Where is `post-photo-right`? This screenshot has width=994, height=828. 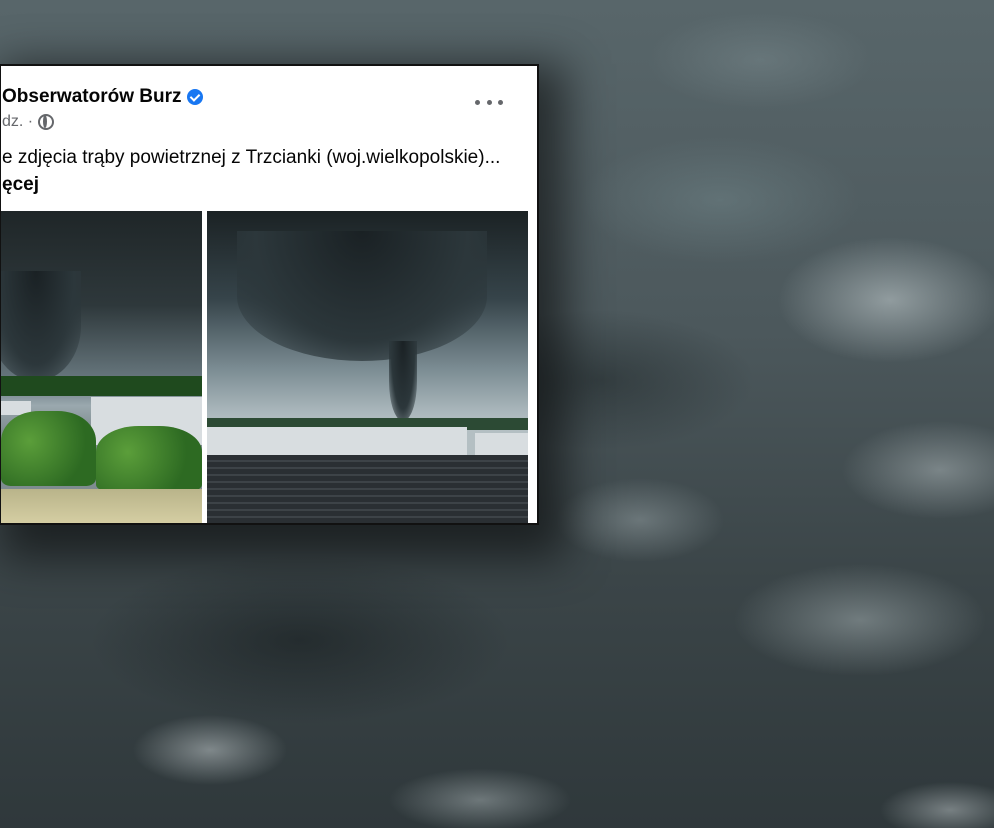
post-photo-right is located at coordinates (367, 367).